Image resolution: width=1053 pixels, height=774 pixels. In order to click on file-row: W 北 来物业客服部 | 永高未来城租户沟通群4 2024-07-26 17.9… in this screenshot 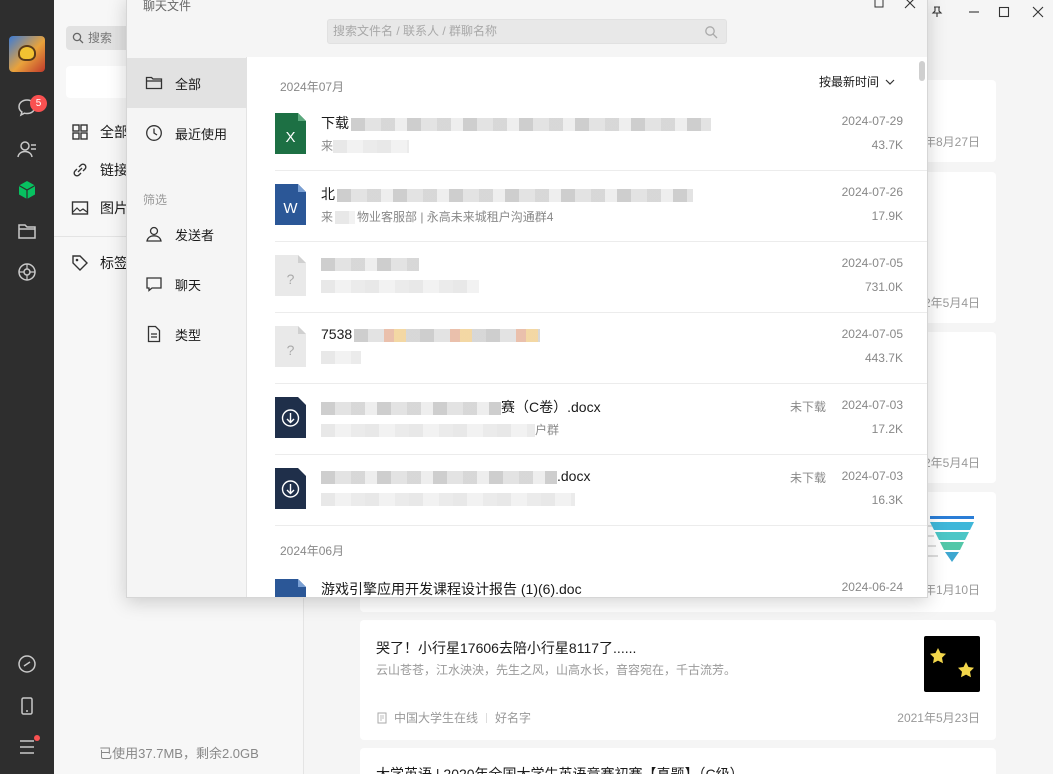, I will do `click(601, 206)`.